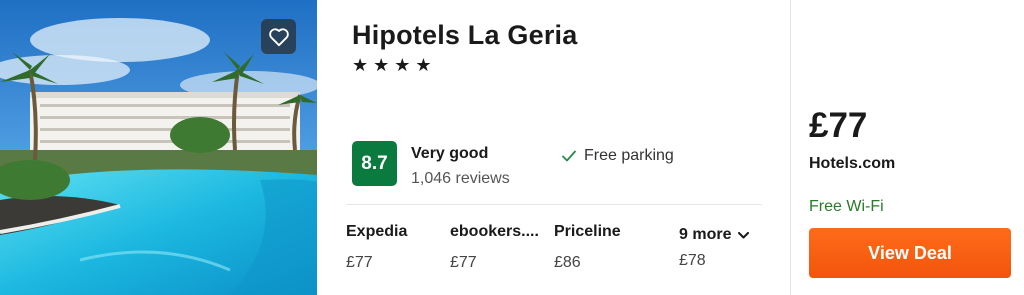 This screenshot has width=1024, height=295. What do you see at coordinates (629, 155) in the screenshot?
I see `amenity-label: Free parking` at bounding box center [629, 155].